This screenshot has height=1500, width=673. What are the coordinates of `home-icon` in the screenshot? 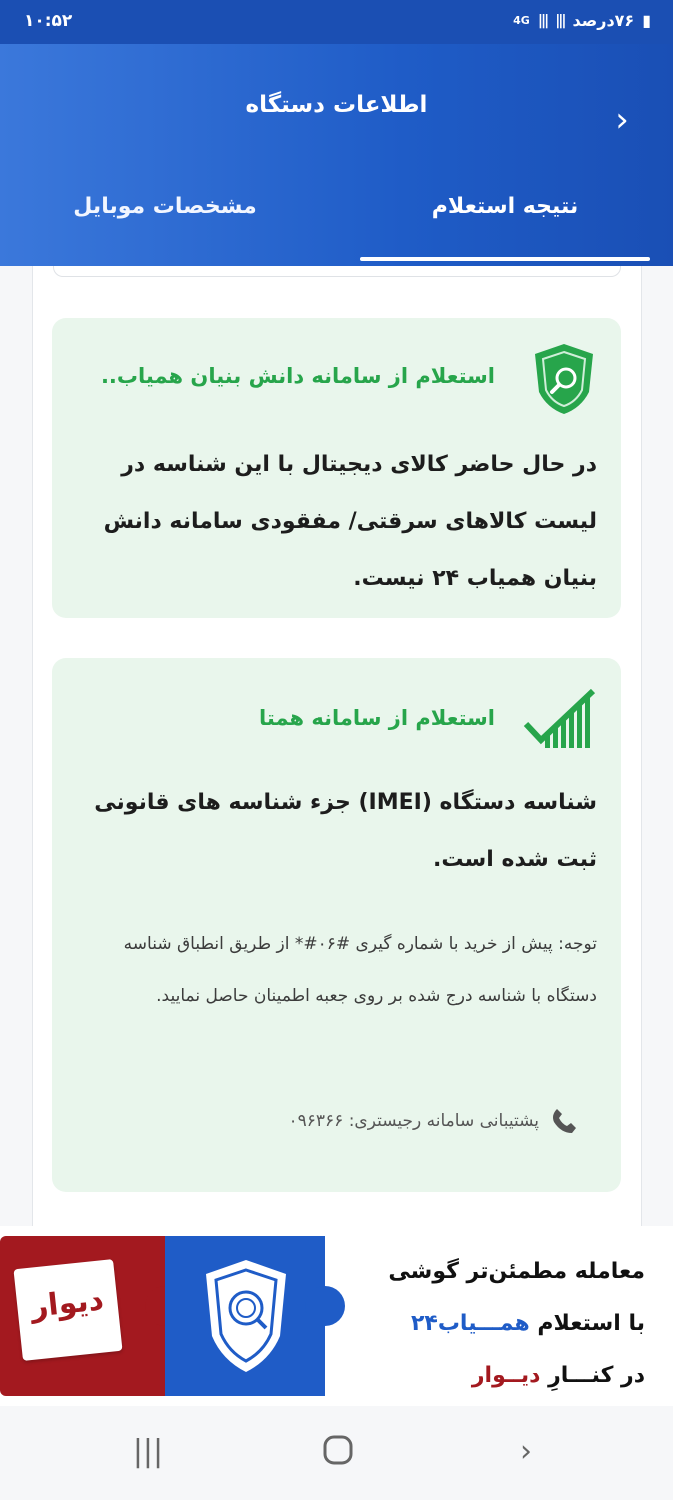 It's located at (338, 1454).